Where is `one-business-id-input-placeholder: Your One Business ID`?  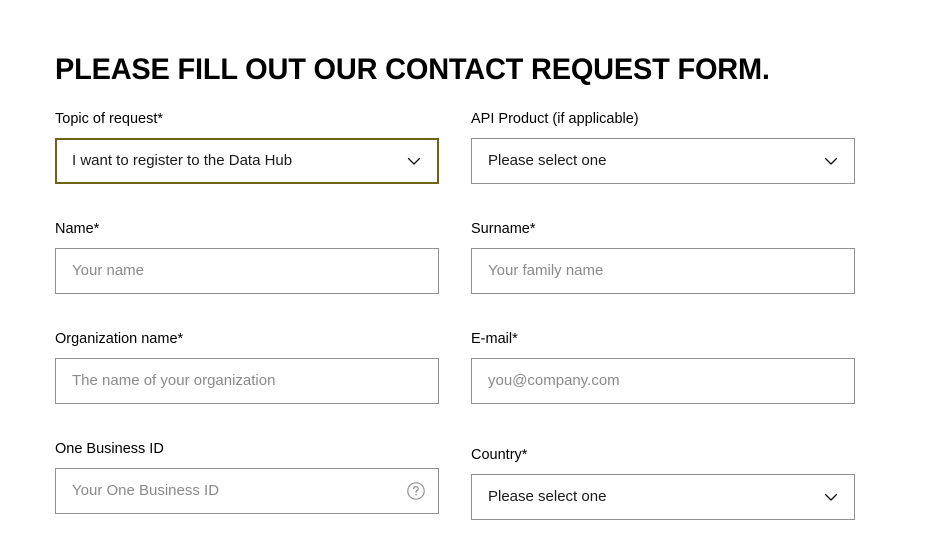
one-business-id-input-placeholder: Your One Business ID is located at coordinates (146, 490).